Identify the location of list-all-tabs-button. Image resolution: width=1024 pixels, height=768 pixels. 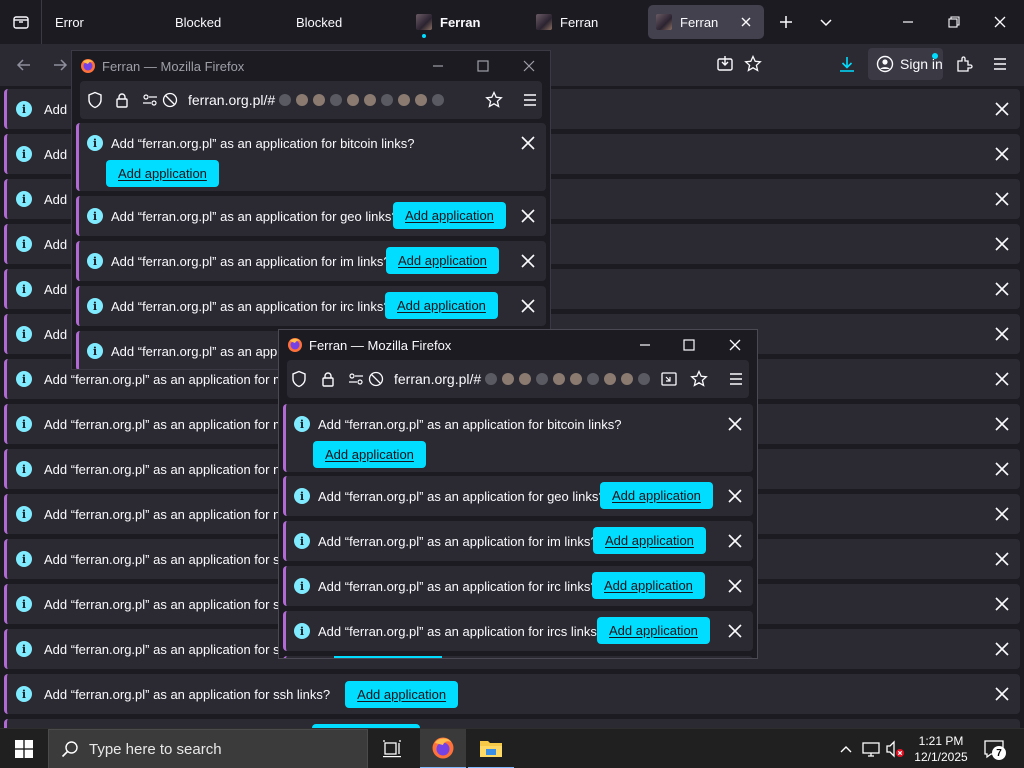
(826, 22).